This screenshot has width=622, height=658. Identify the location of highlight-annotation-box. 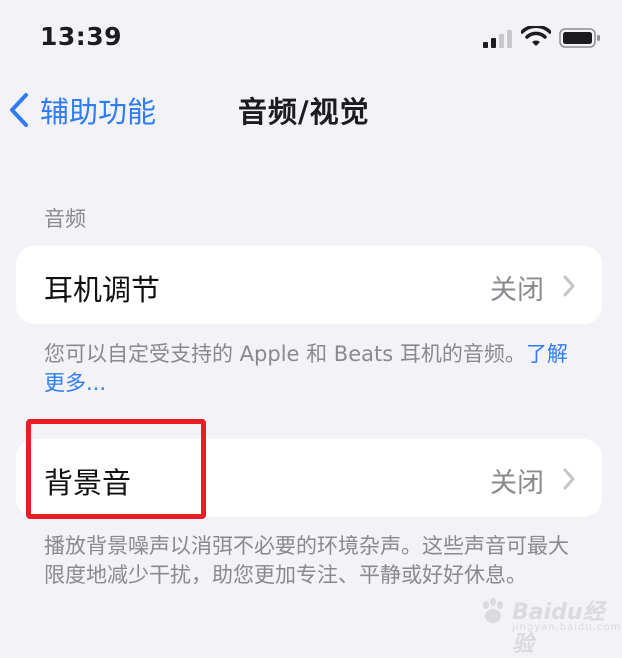
(116, 469).